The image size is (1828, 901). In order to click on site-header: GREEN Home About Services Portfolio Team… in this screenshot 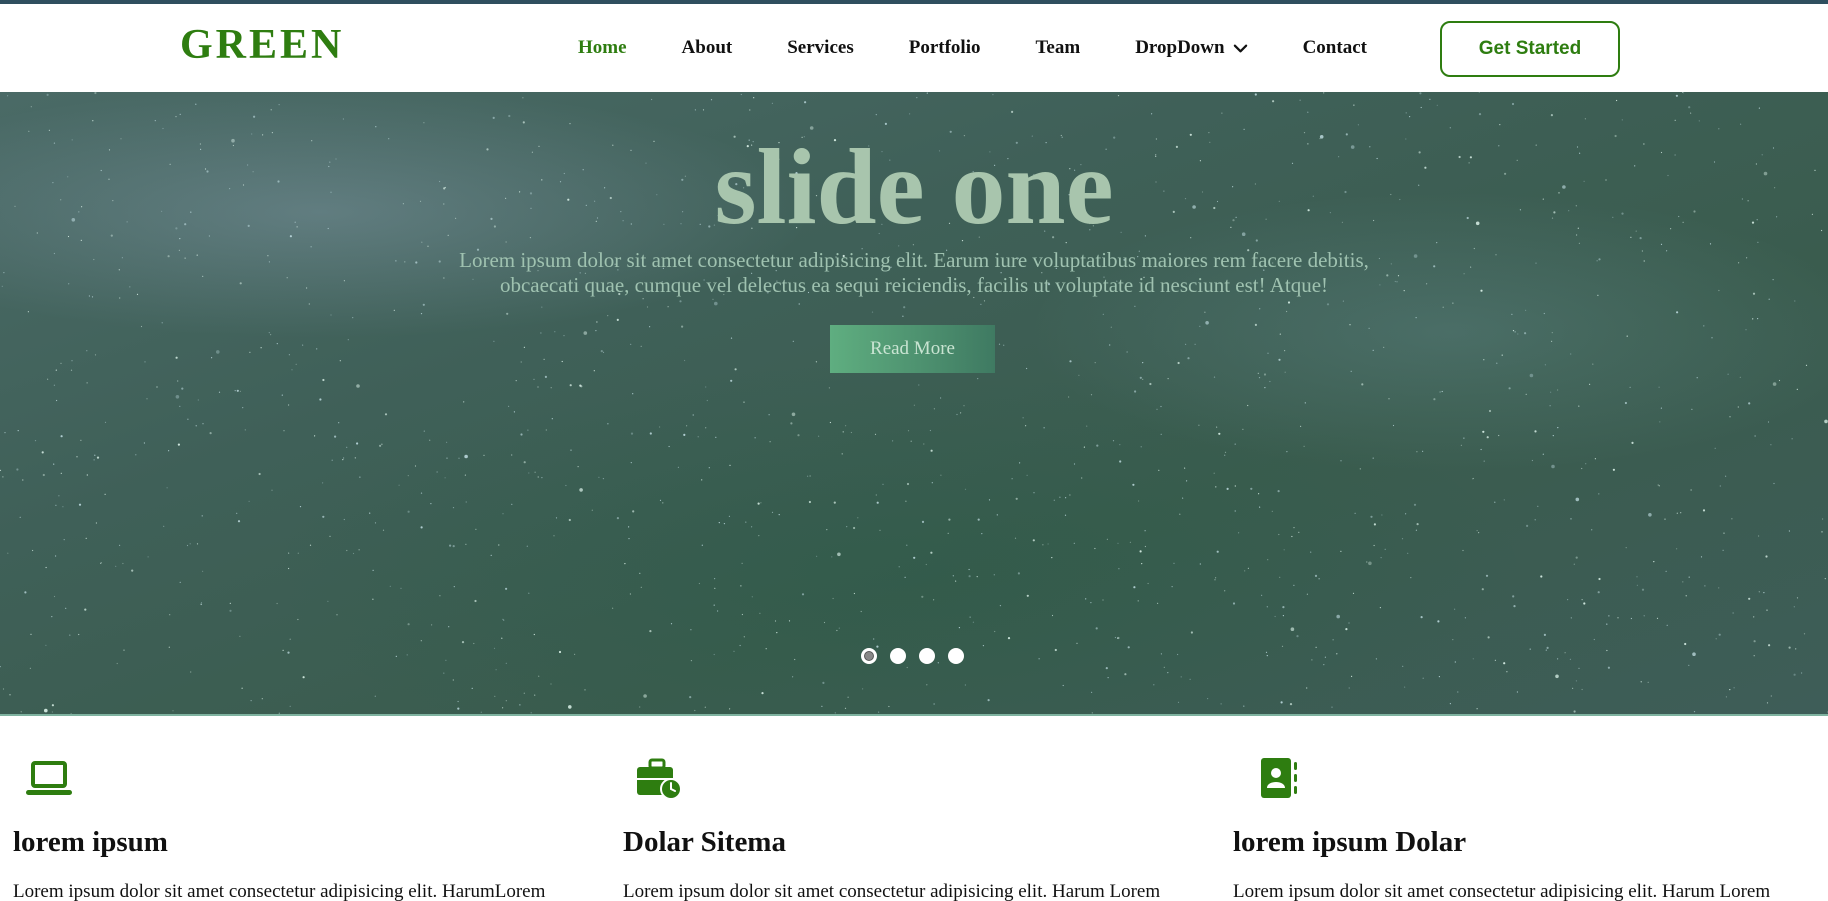, I will do `click(914, 48)`.